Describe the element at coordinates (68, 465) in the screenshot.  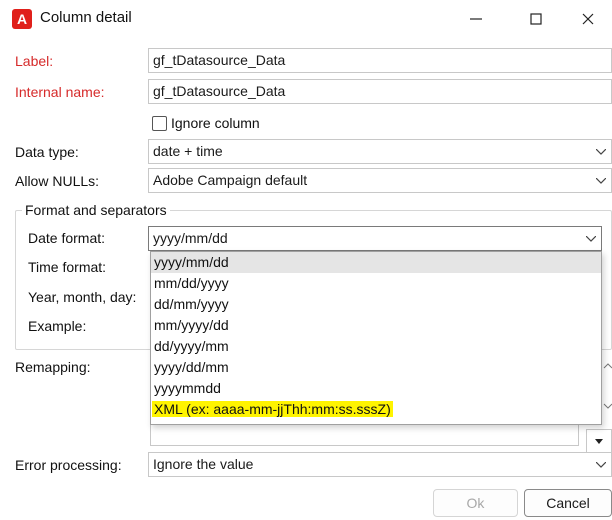
I see `error-processing-caption: Error processing:` at that location.